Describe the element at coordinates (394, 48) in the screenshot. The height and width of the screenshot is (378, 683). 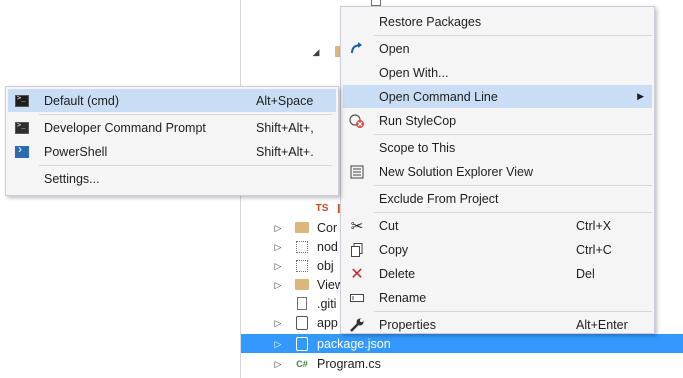
I see `menu-item-label: Open` at that location.